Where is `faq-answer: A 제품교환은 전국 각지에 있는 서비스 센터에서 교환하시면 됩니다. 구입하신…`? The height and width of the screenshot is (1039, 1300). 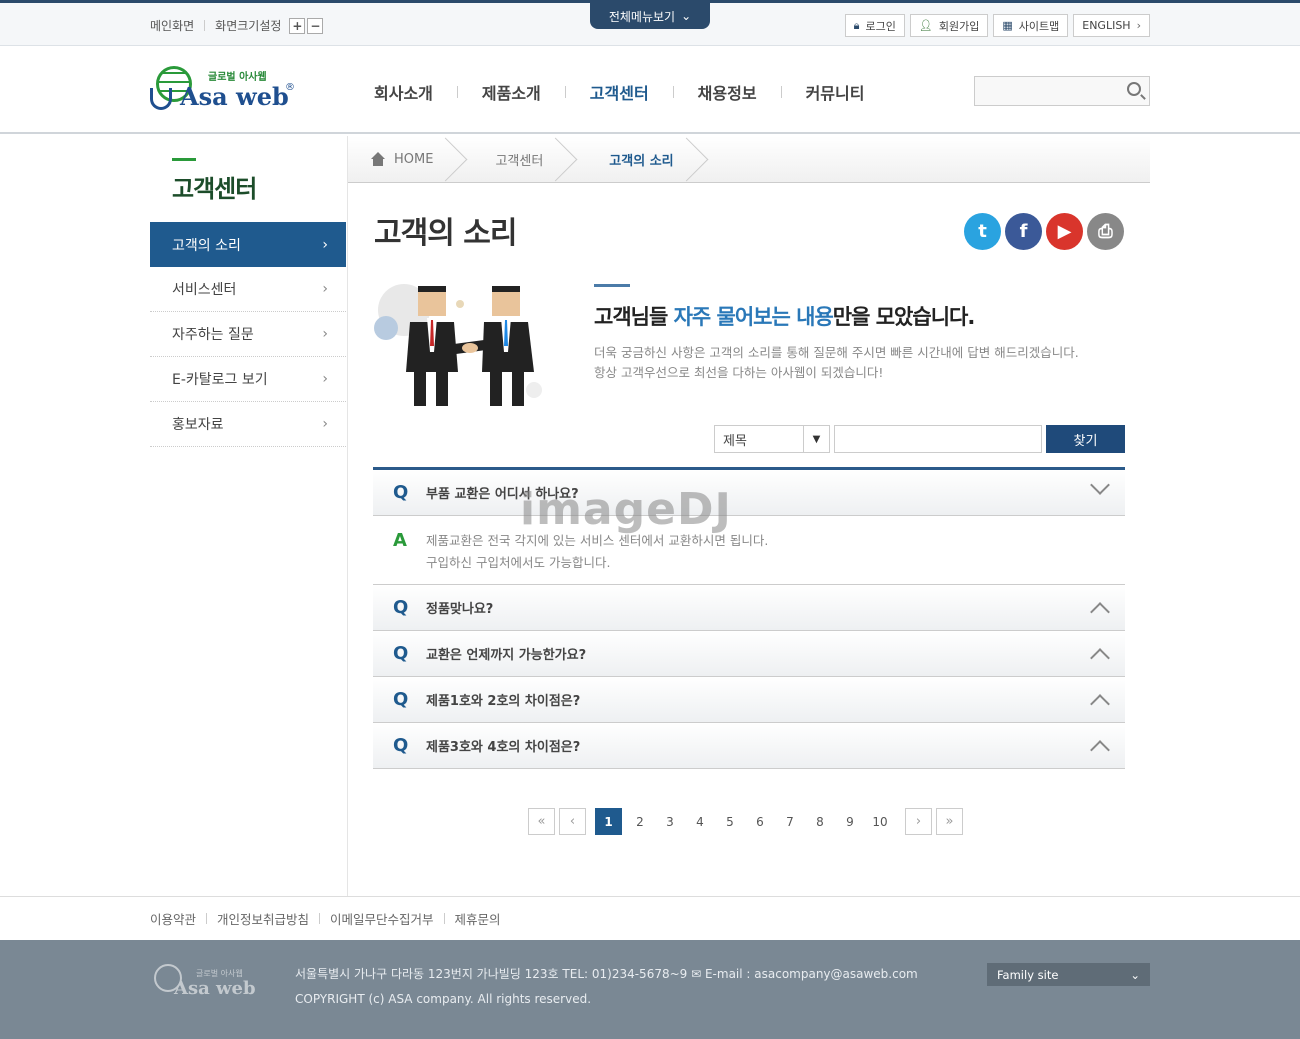 faq-answer: A 제품교환은 전국 각지에 있는 서비스 센터에서 교환하시면 됩니다. 구입하신… is located at coordinates (749, 550).